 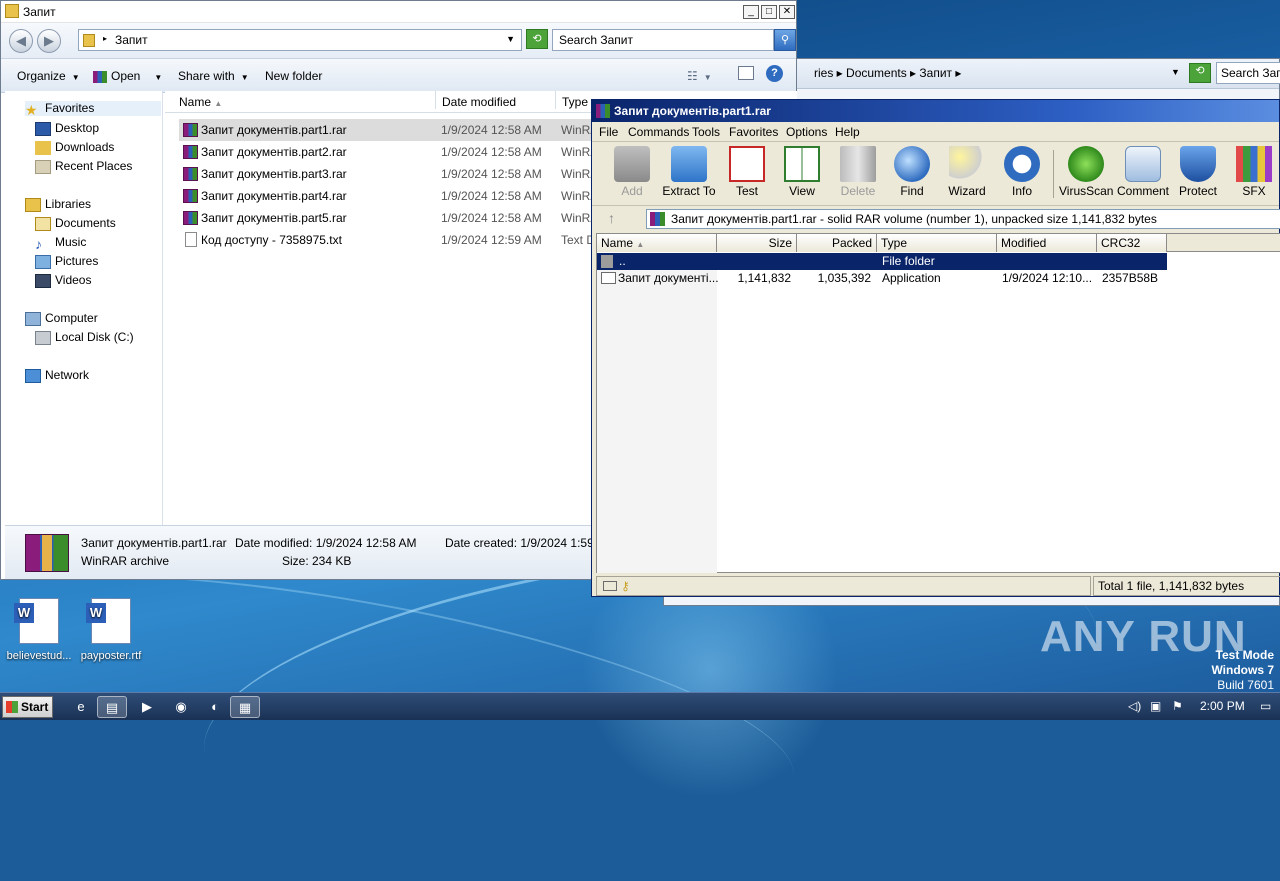 I want to click on wizard-button: Wizard, so click(x=967, y=172).